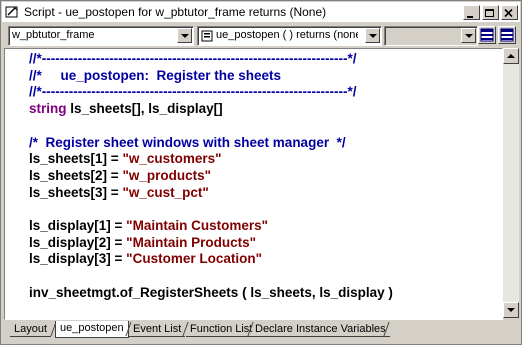  I want to click on arrow-down-icon, so click(511, 310).